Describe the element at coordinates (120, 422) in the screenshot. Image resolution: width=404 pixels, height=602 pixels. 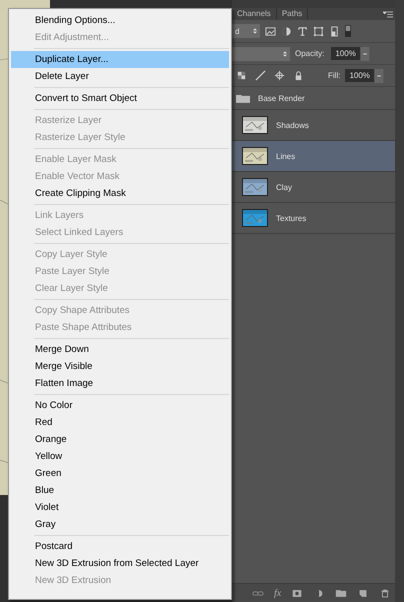
I see `menu-item: Red` at that location.